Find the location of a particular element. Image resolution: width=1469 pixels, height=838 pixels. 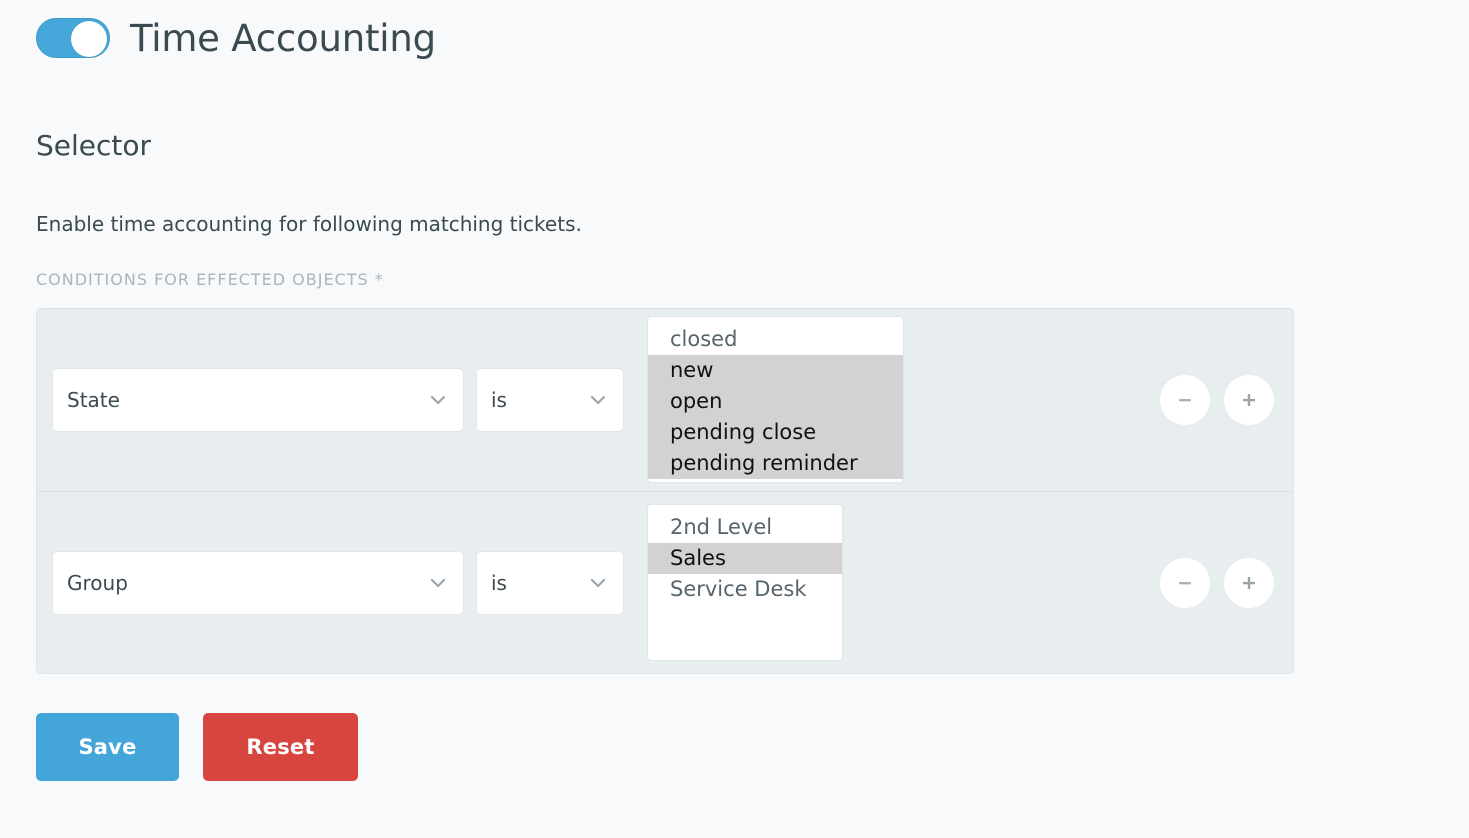

list-item: closed is located at coordinates (775, 339).